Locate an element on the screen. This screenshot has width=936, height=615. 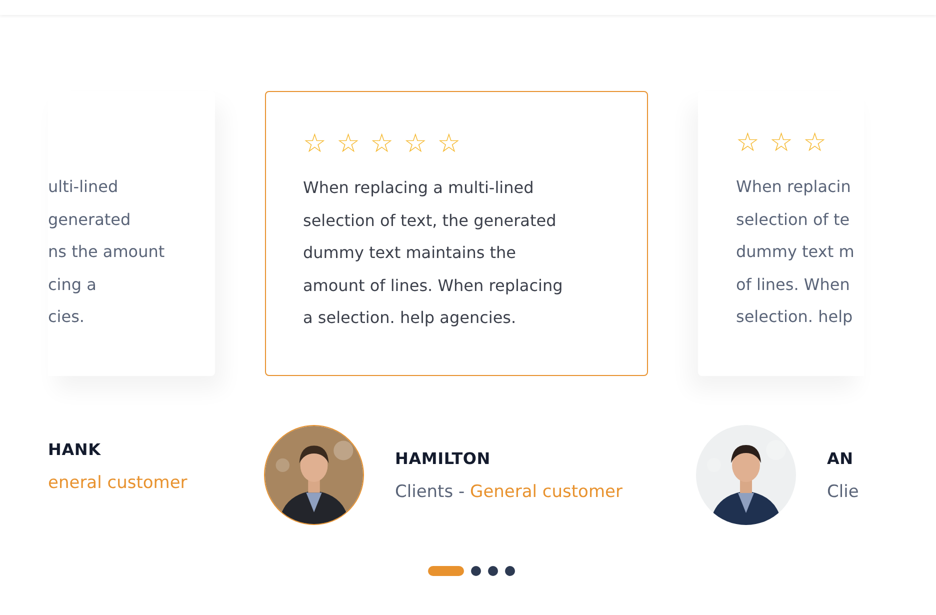
testimonial-text: ulti-lined generated ns the amount cing a cies. is located at coordinates (106, 252).